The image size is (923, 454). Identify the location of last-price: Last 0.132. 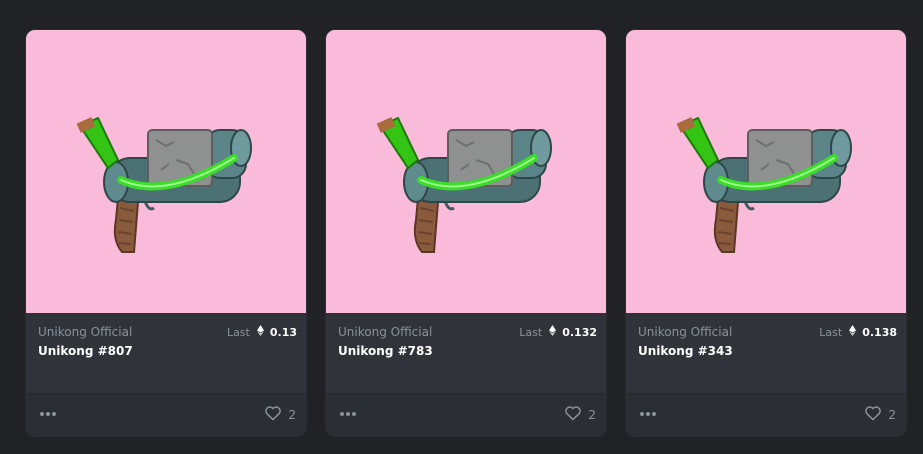
(558, 332).